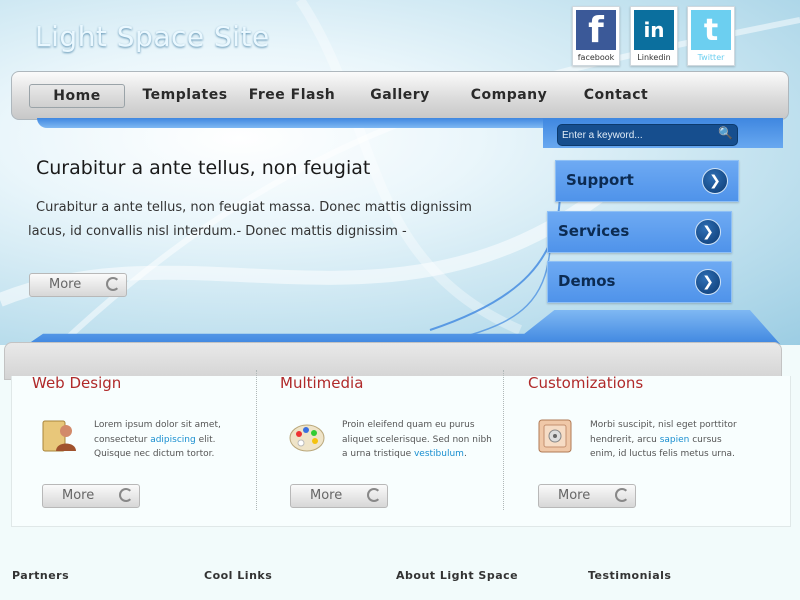  What do you see at coordinates (509, 95) in the screenshot?
I see `nav-company: Company` at bounding box center [509, 95].